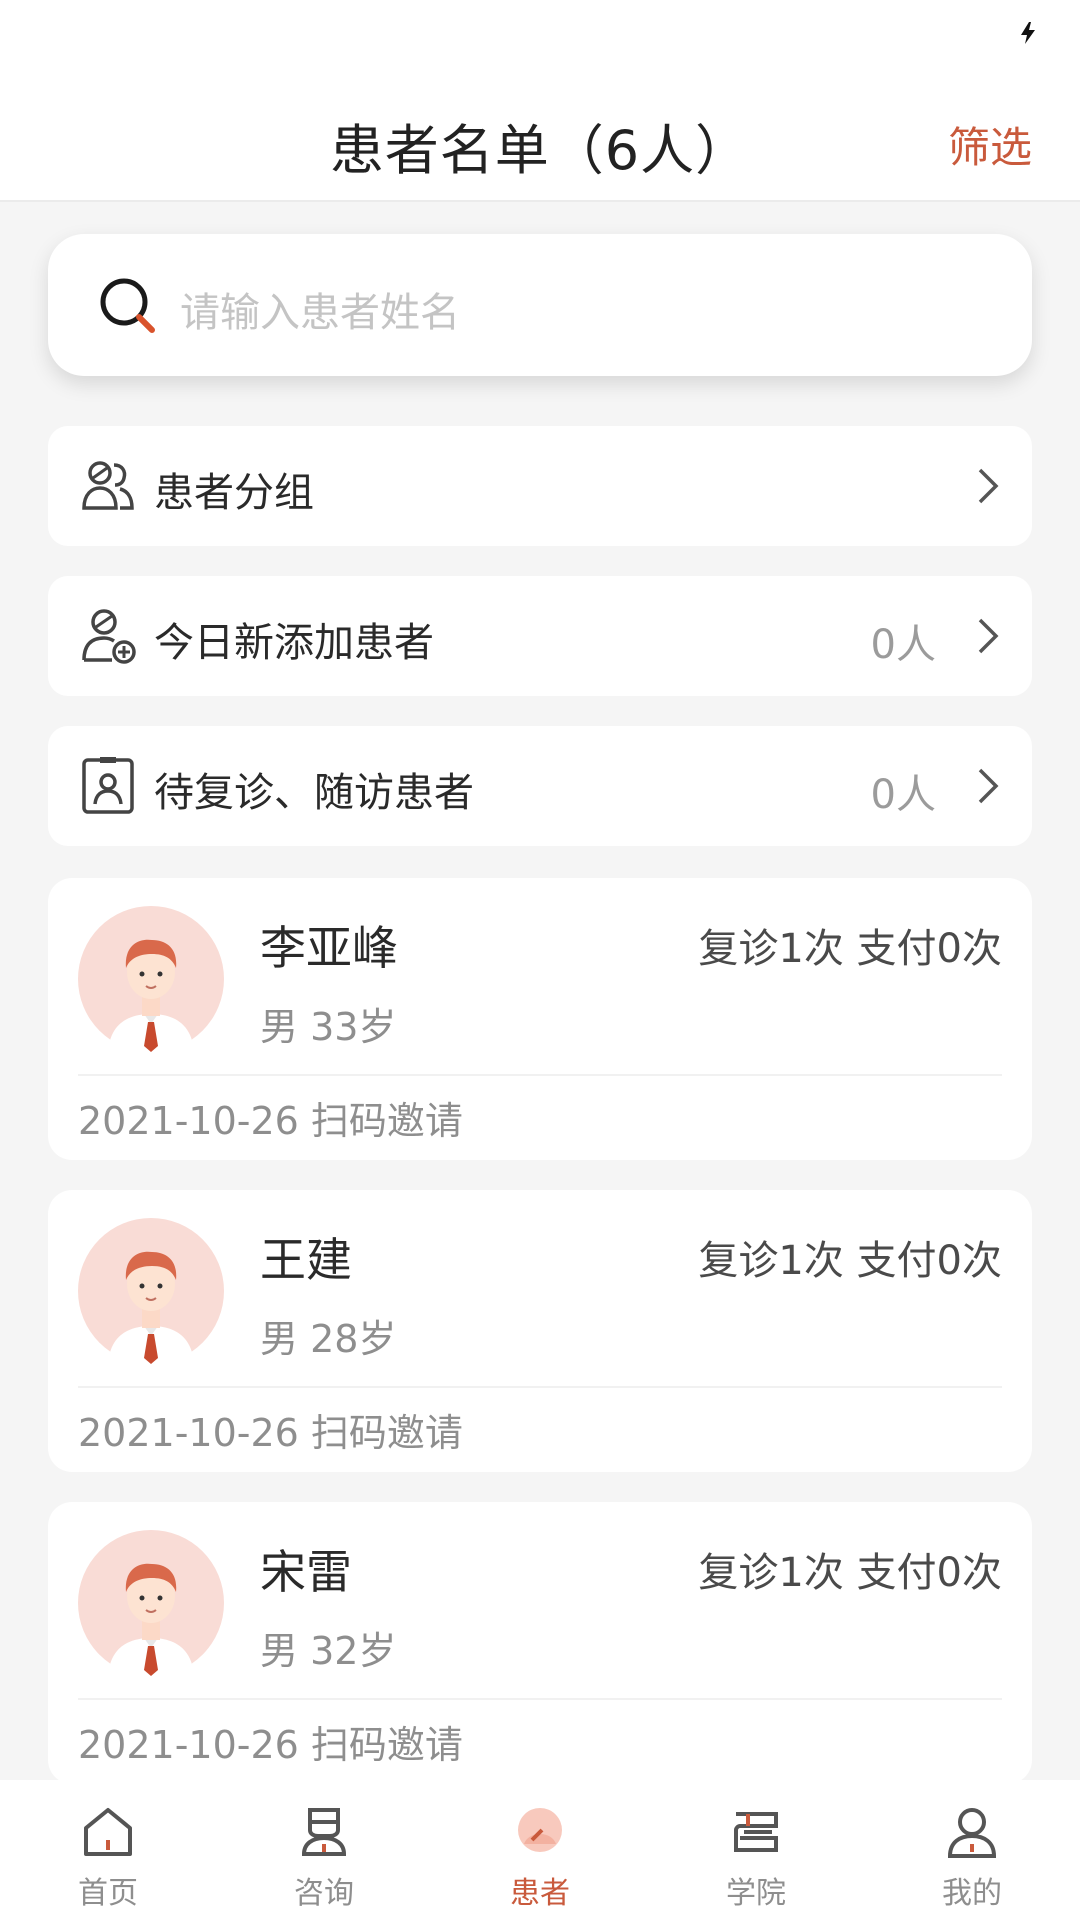 The image size is (1080, 1920). I want to click on tab-patients: 患者, so click(540, 1850).